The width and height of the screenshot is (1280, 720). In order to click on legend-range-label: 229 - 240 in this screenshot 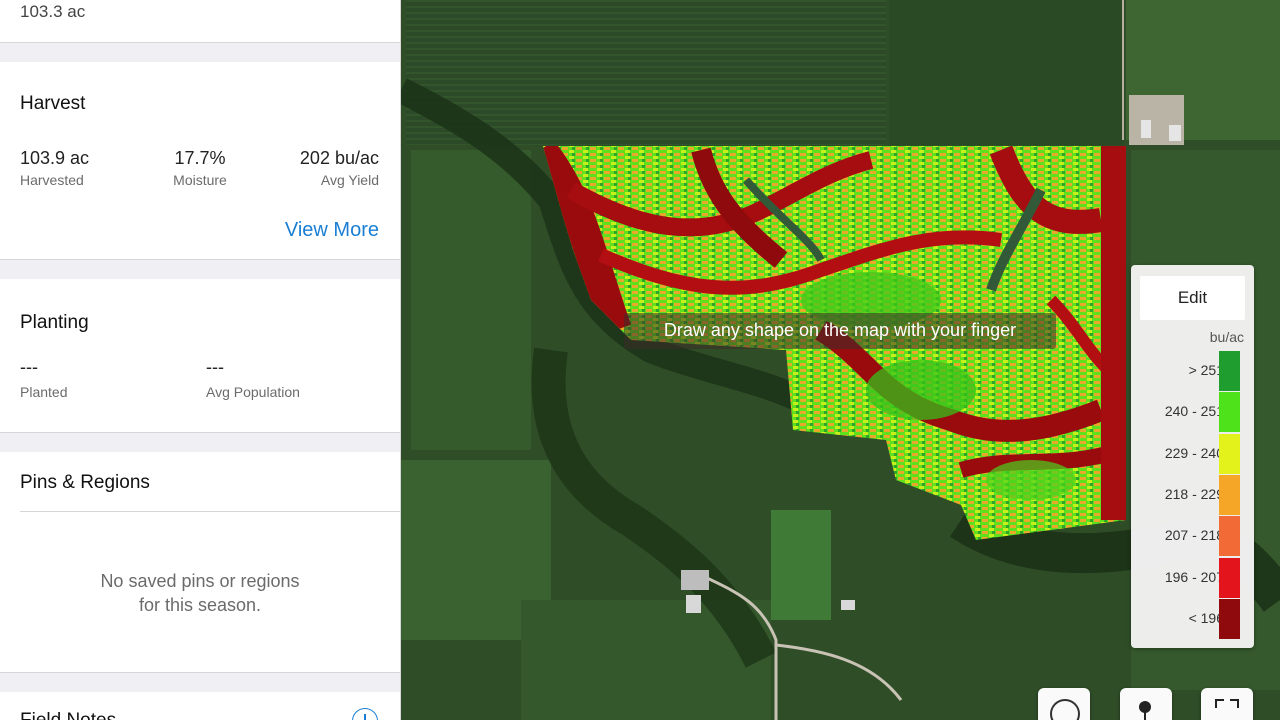, I will do `click(1194, 452)`.